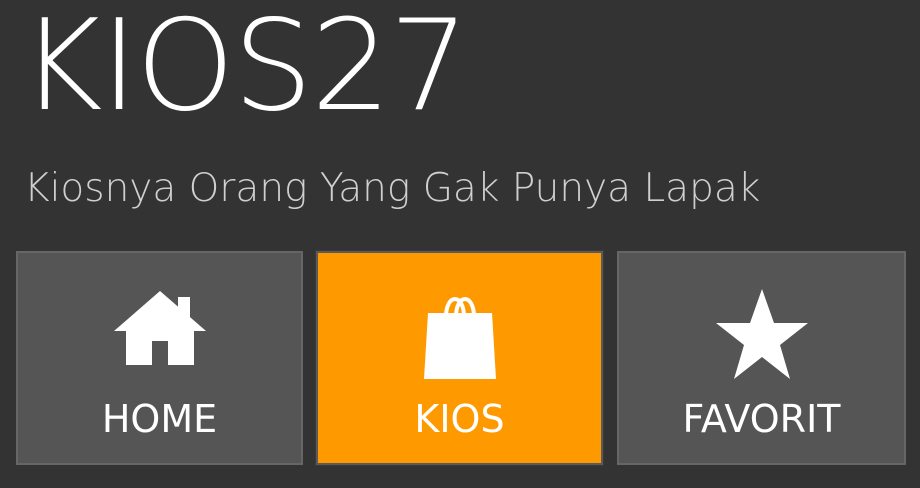 This screenshot has width=920, height=488. What do you see at coordinates (762, 336) in the screenshot?
I see `star-icon` at bounding box center [762, 336].